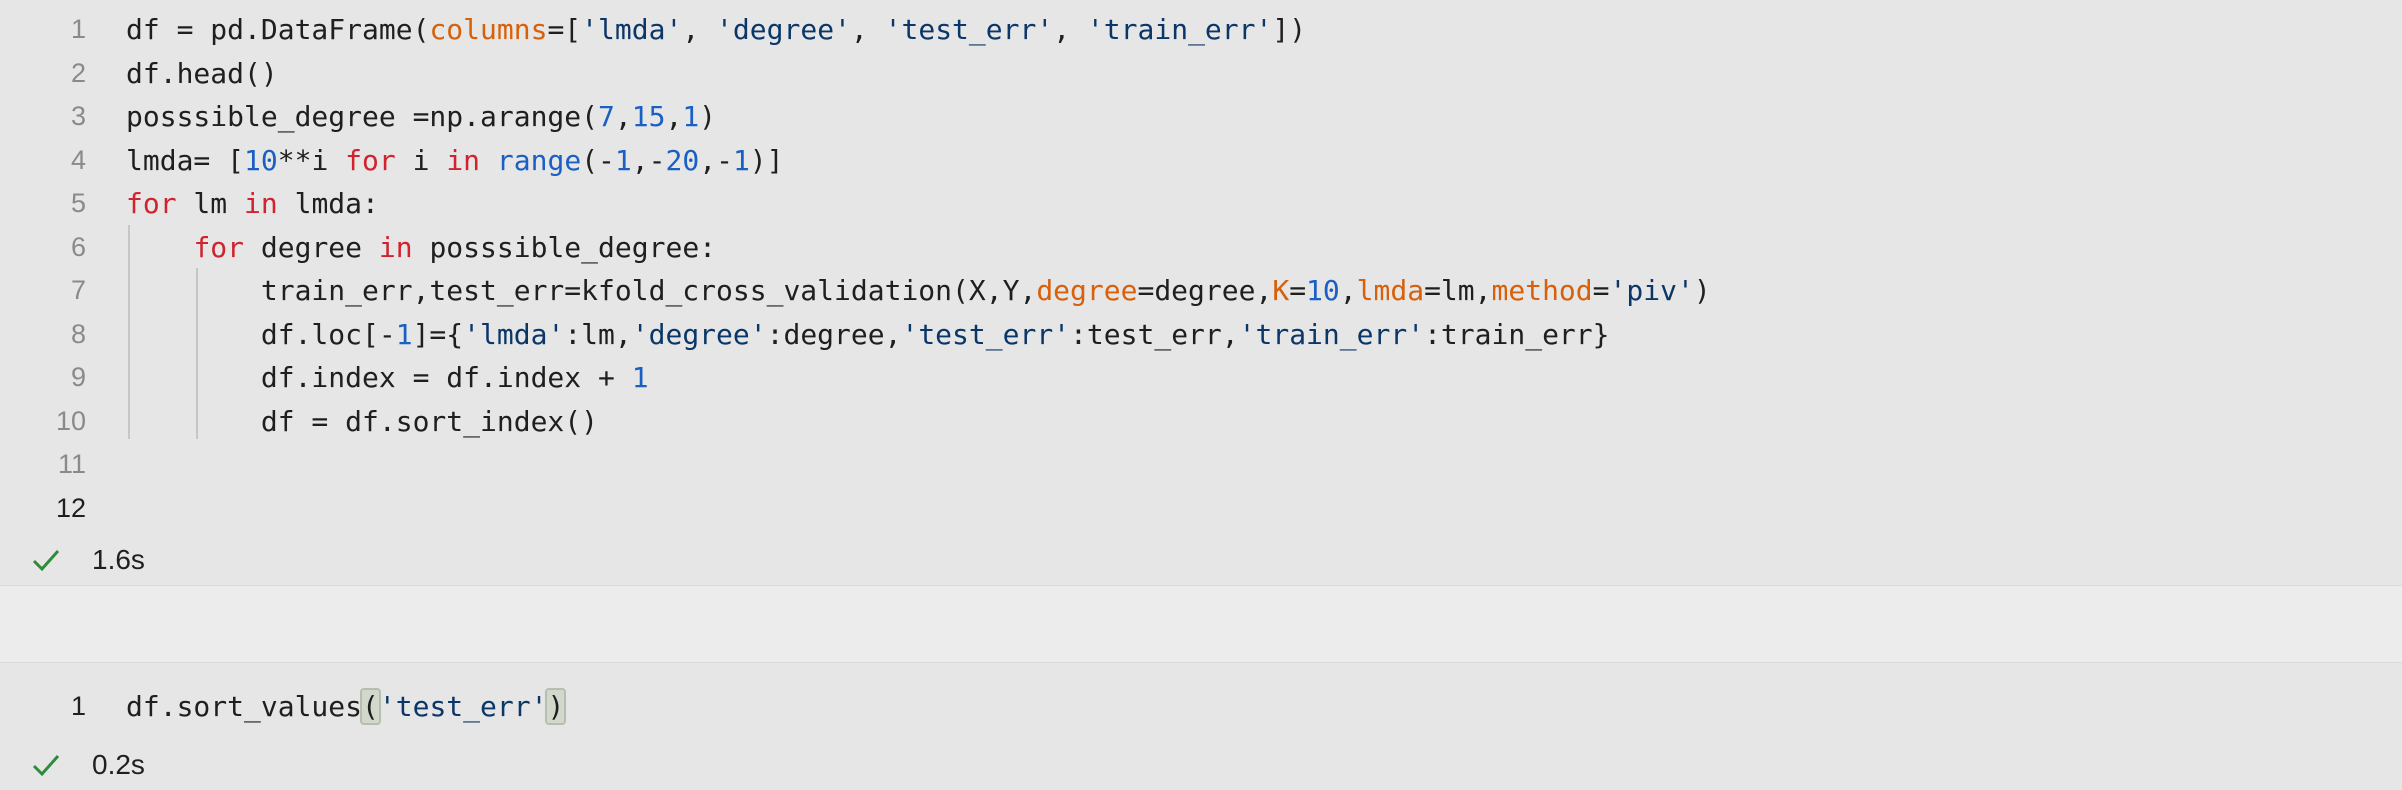  What do you see at coordinates (70, 507) in the screenshot?
I see `line-number: 12` at bounding box center [70, 507].